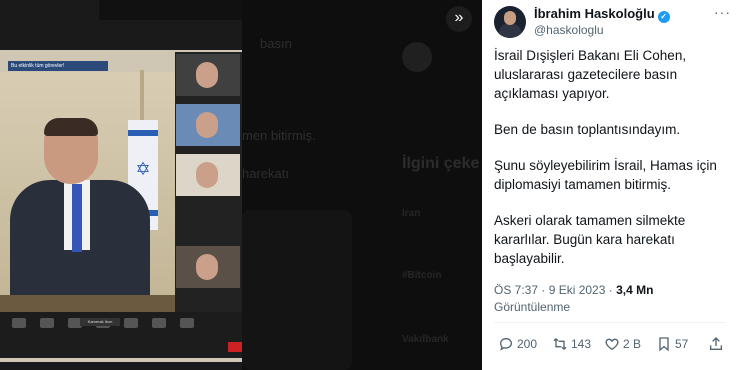 The image size is (736, 370). I want to click on ghost-text: harekatı, so click(265, 173).